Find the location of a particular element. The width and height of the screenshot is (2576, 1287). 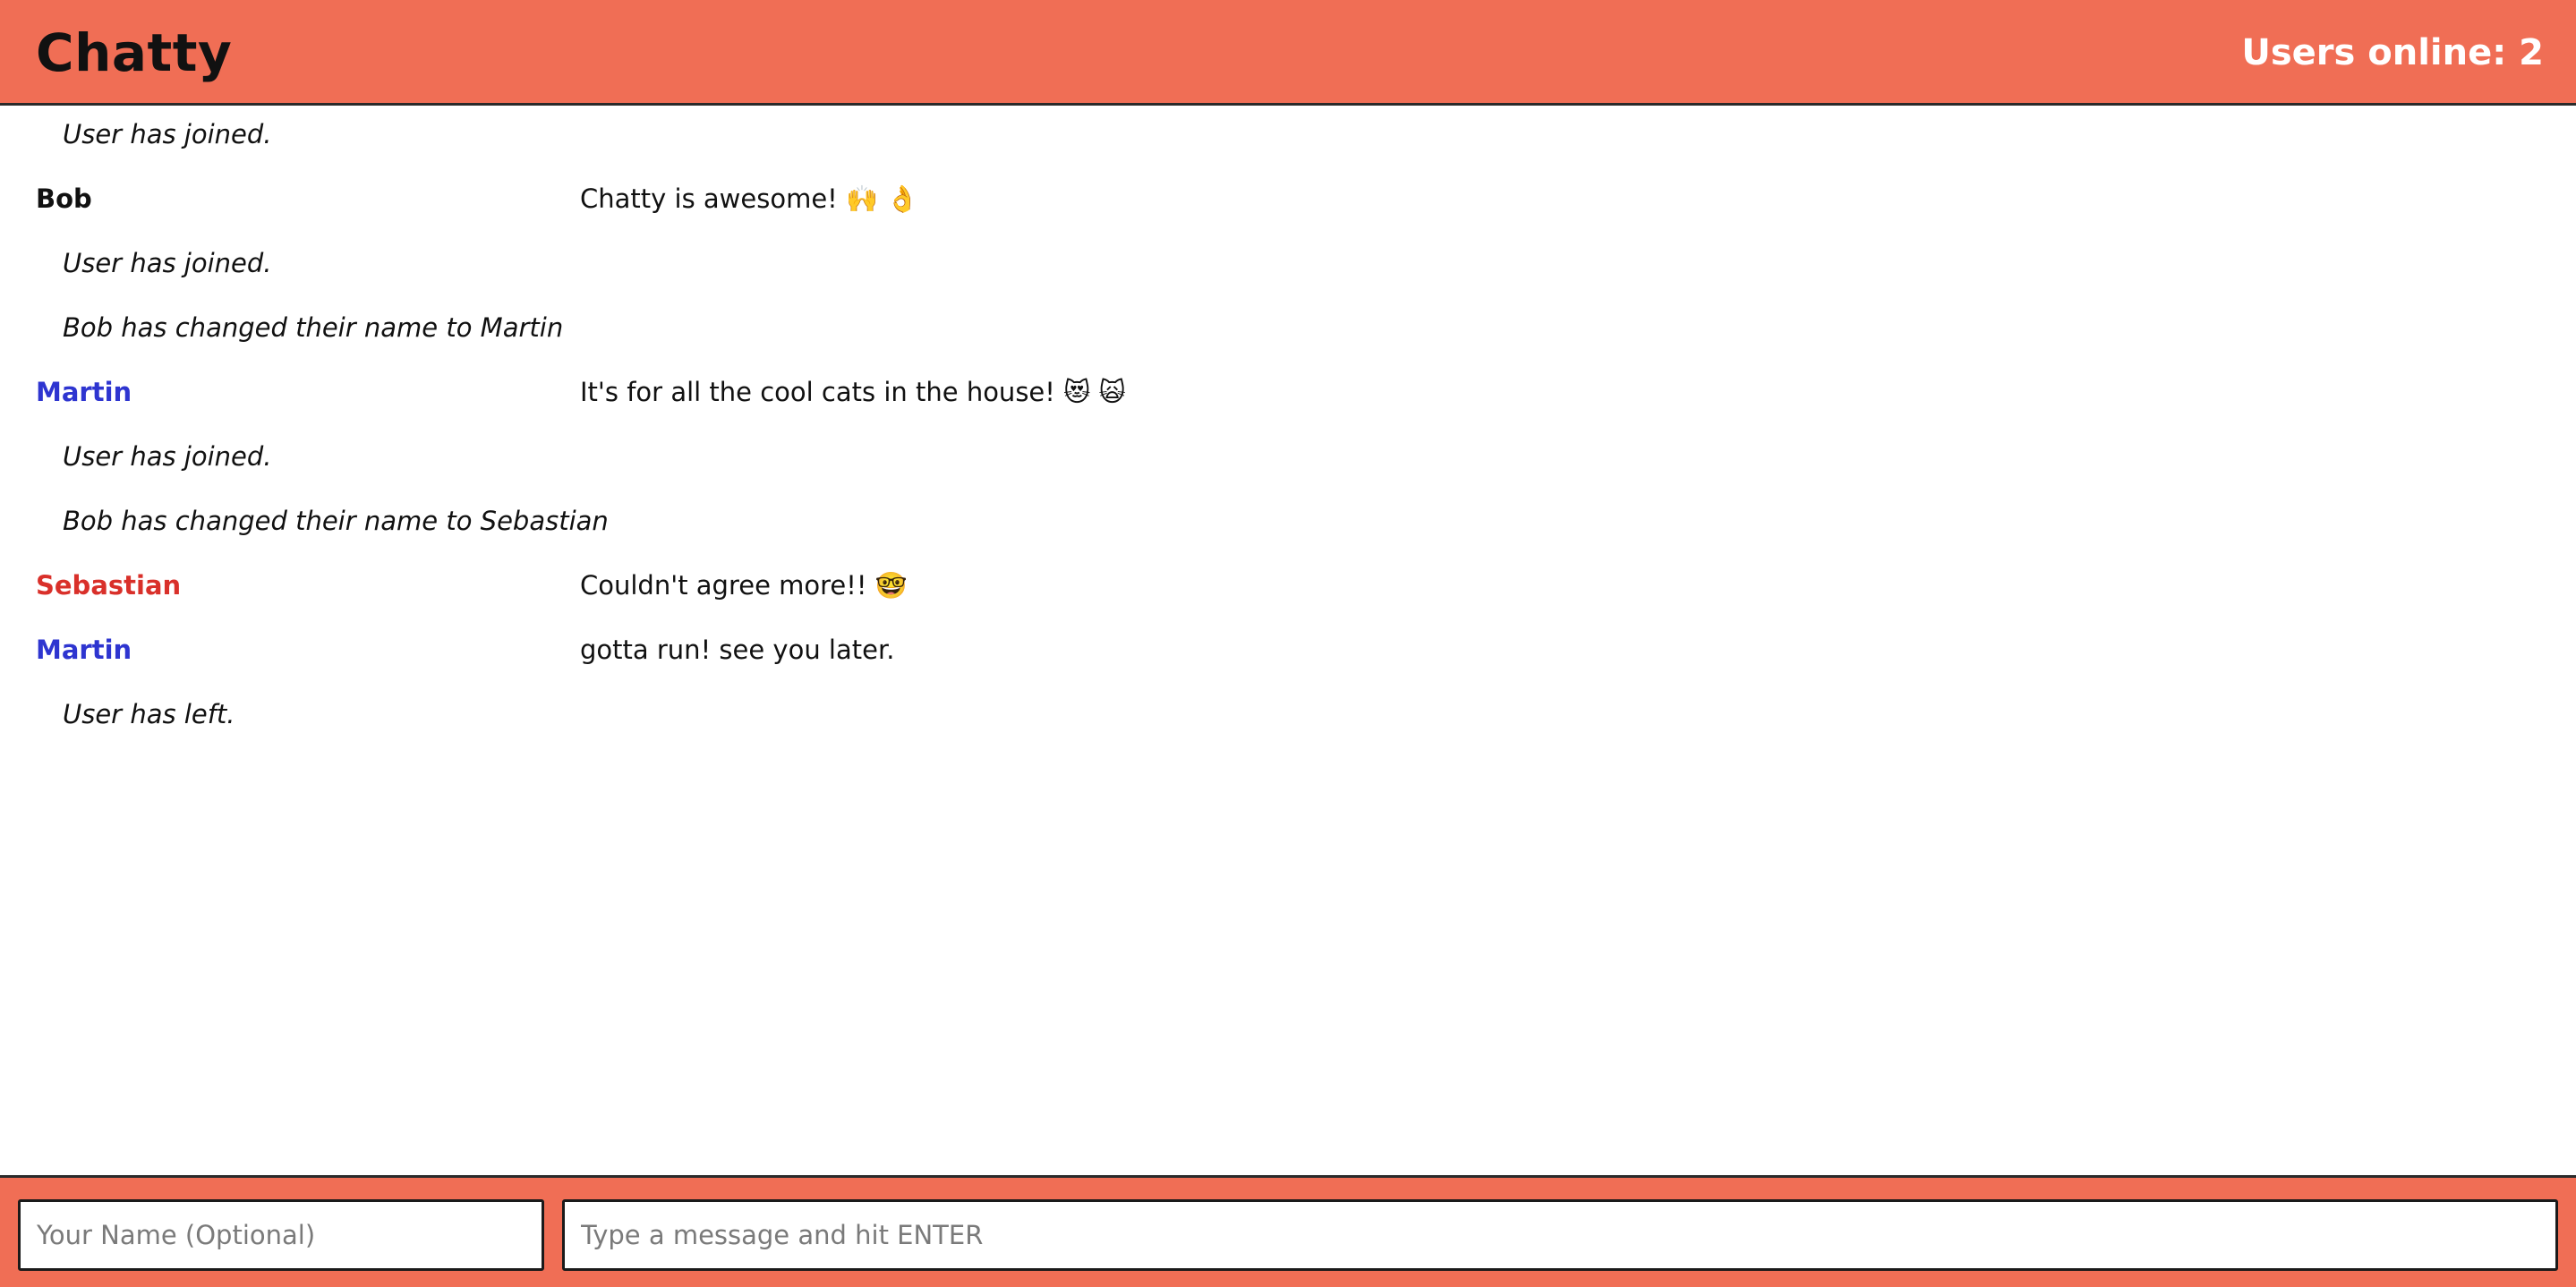

chat-message: Bob Chatty is awesome! 🙌 👌 is located at coordinates (1288, 199).